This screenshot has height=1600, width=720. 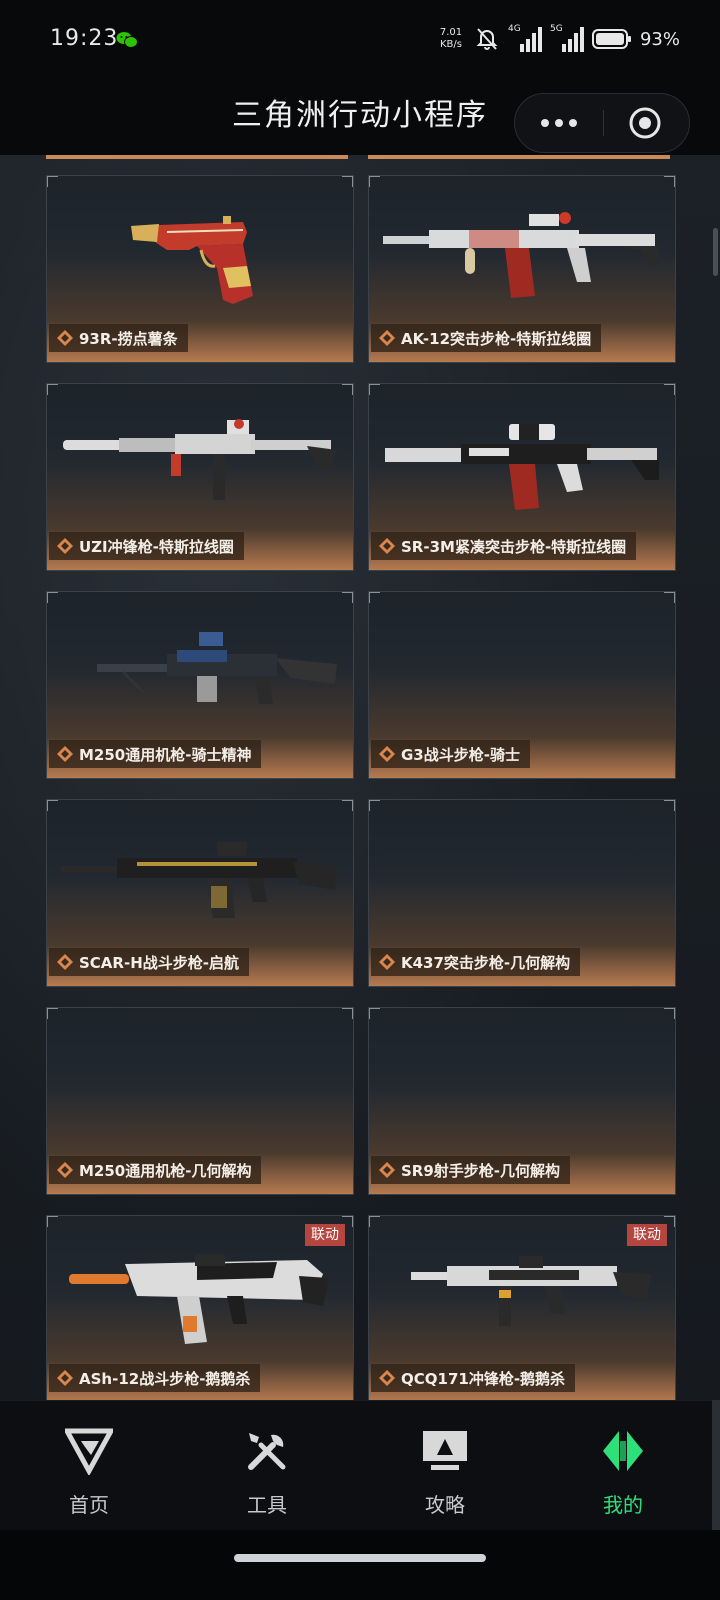 What do you see at coordinates (360, 1558) in the screenshot?
I see `home-indicator` at bounding box center [360, 1558].